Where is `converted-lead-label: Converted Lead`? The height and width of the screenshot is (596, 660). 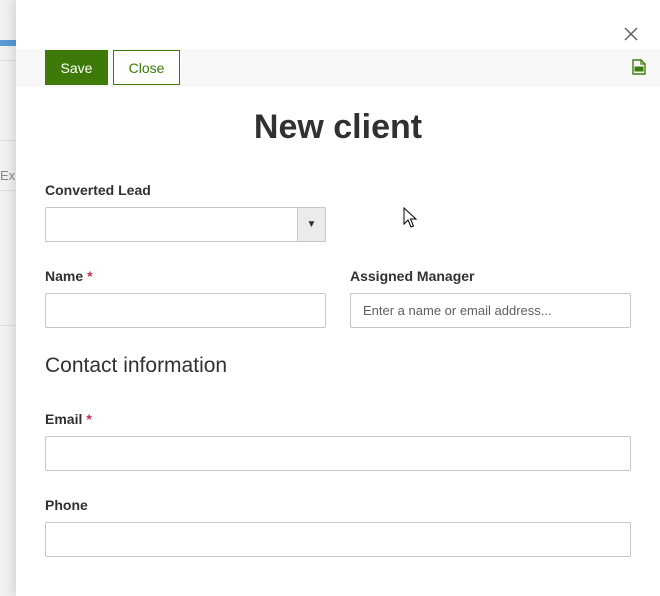
converted-lead-label: Converted Lead is located at coordinates (98, 190).